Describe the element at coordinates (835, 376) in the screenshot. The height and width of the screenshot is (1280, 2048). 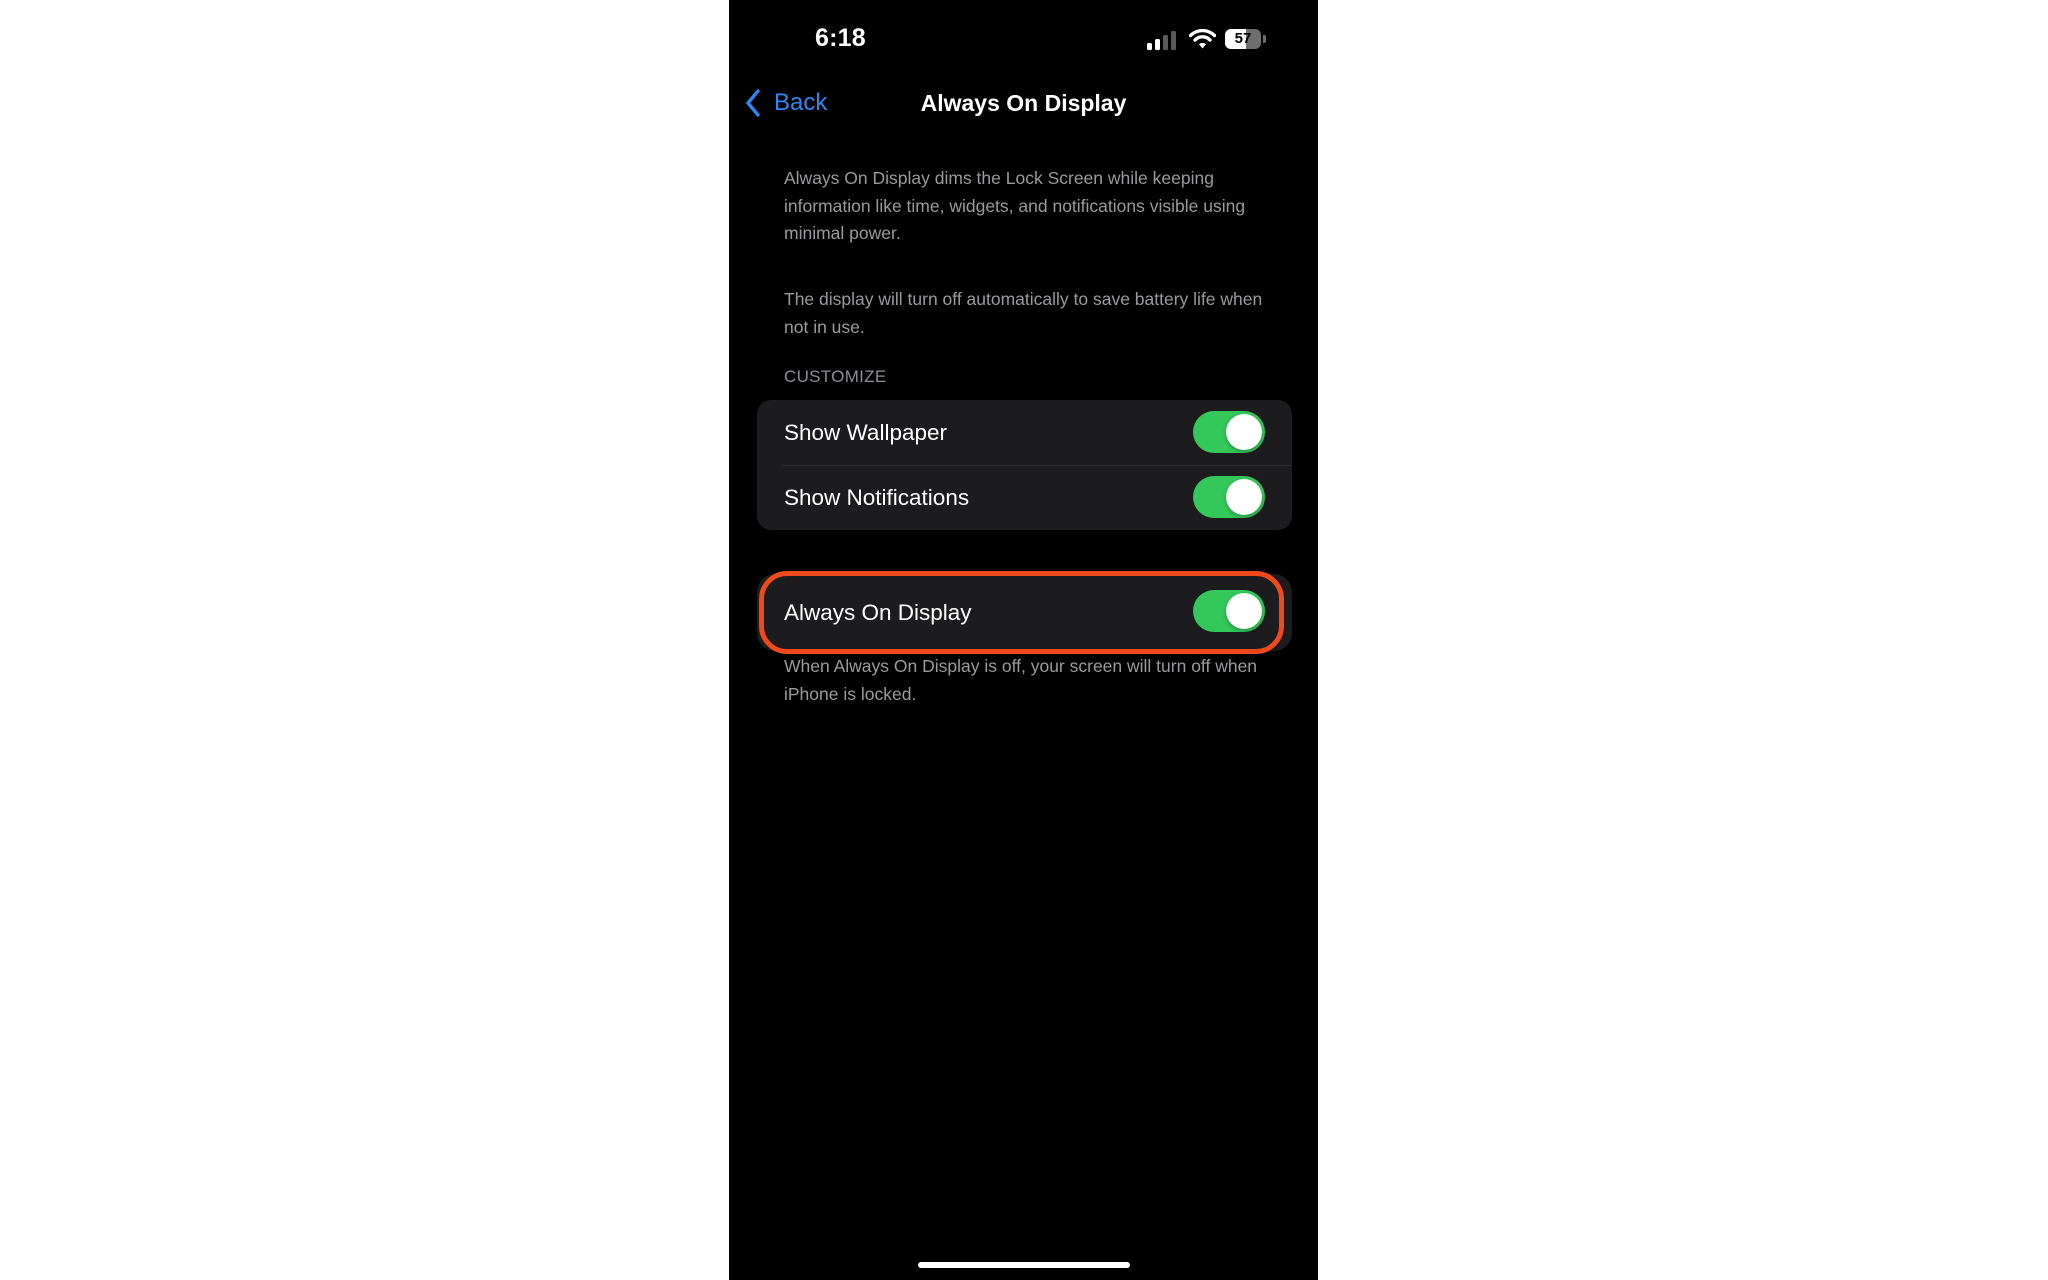
I see `section-header-customize: CUSTOMIZE` at that location.